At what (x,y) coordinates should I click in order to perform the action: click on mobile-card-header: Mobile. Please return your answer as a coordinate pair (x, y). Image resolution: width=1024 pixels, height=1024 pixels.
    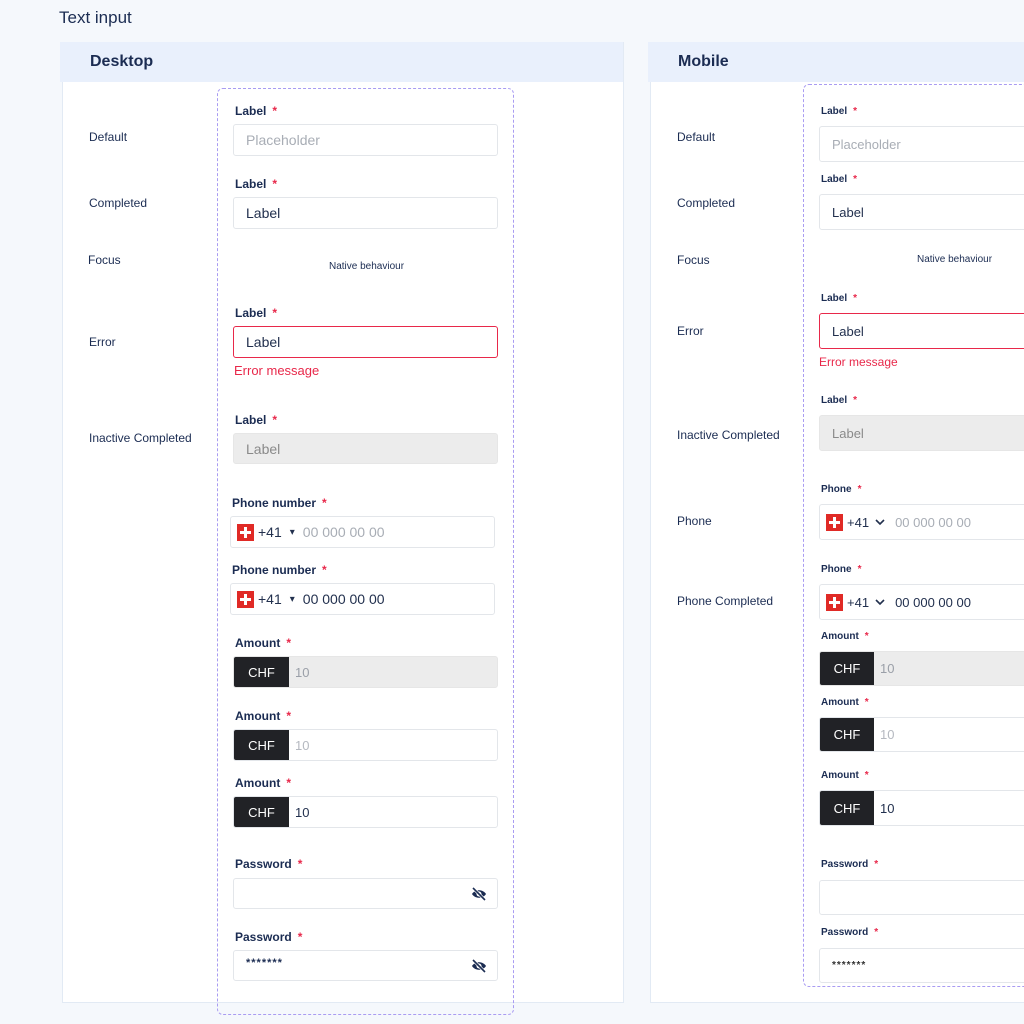
    Looking at the image, I should click on (836, 62).